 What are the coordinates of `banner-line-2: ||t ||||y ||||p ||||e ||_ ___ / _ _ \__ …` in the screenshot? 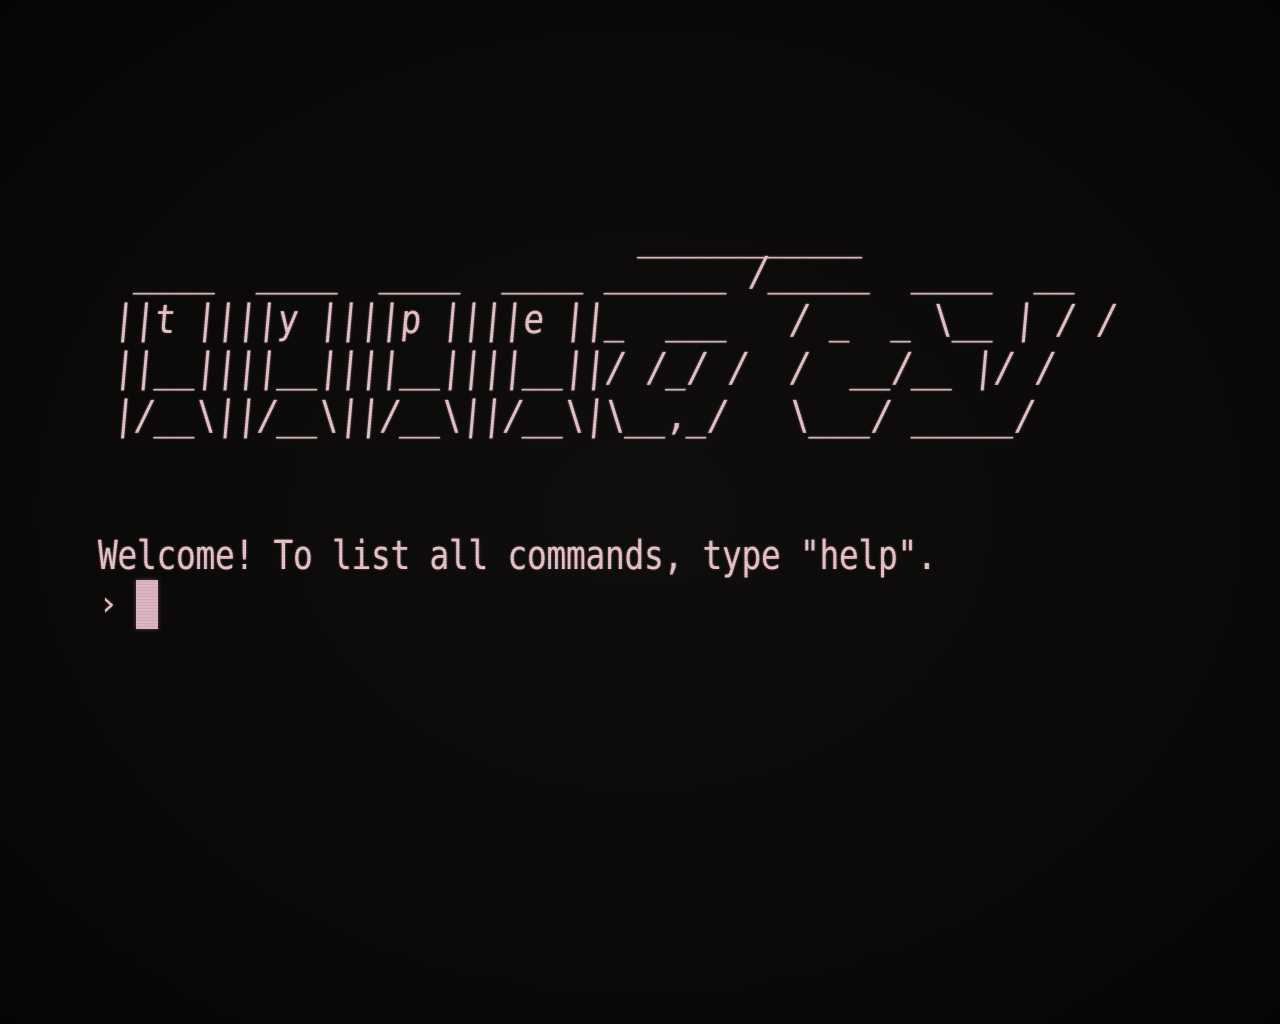 It's located at (605, 320).